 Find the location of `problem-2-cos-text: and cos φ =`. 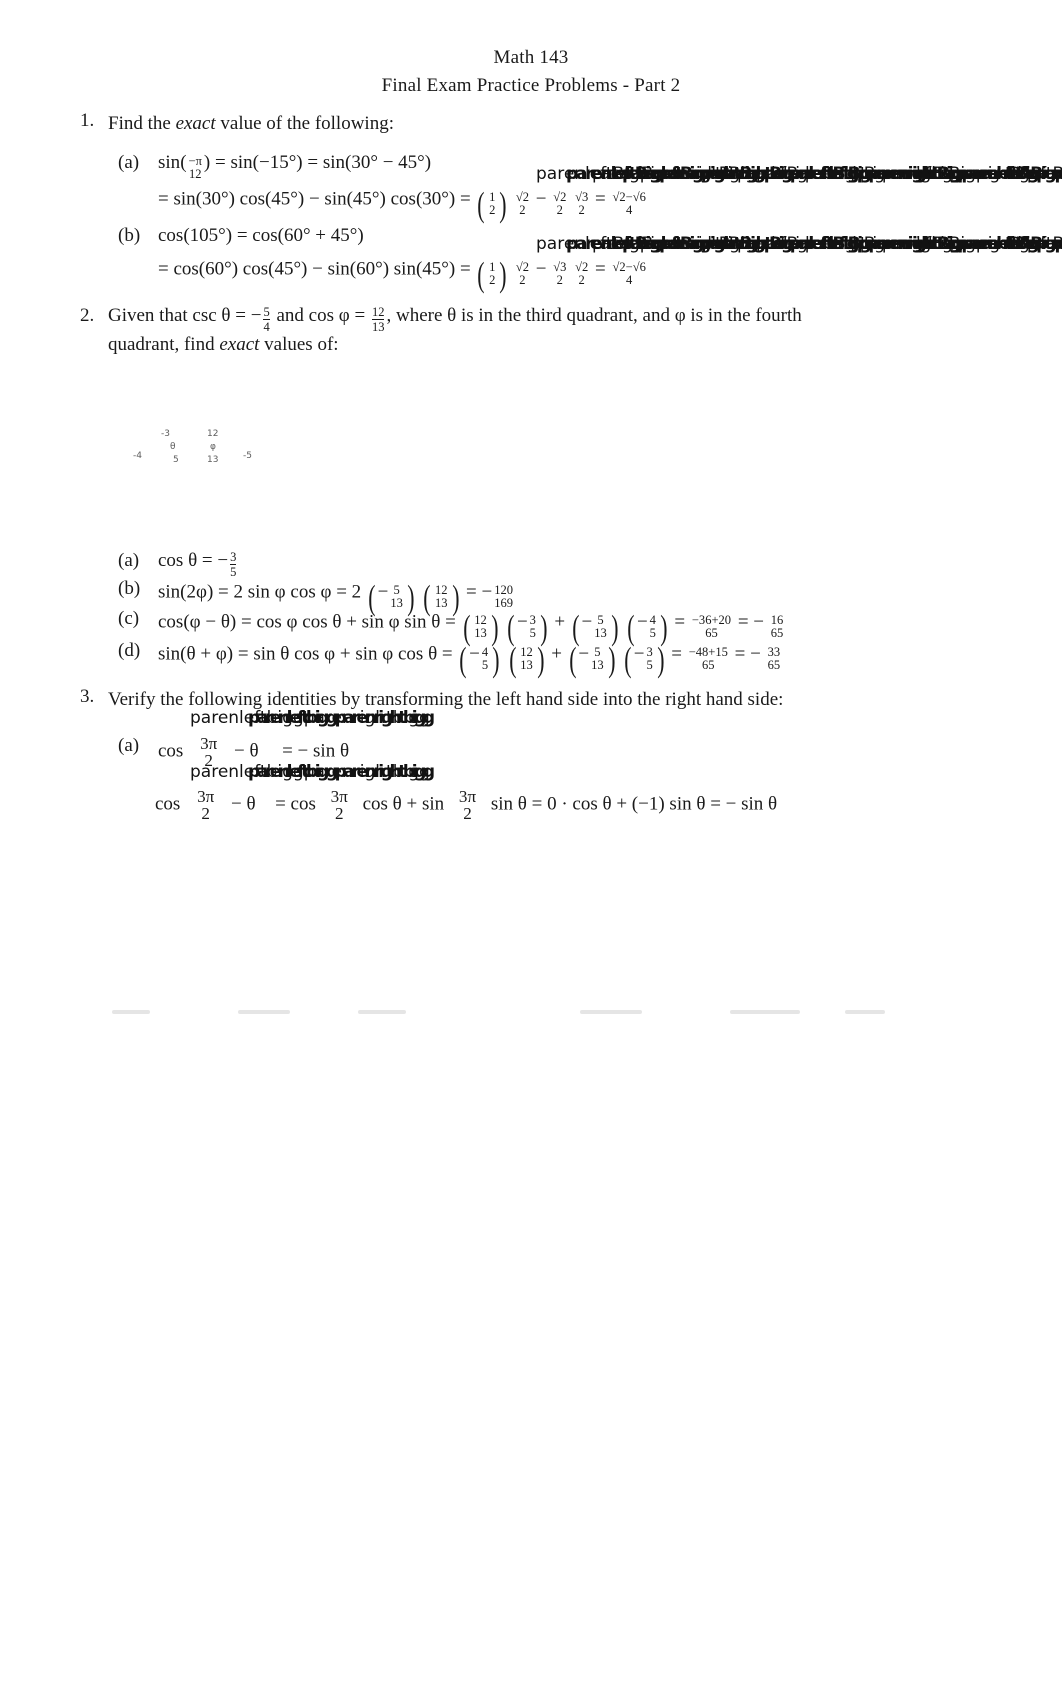

problem-2-cos-text: and cos φ = is located at coordinates (320, 315).